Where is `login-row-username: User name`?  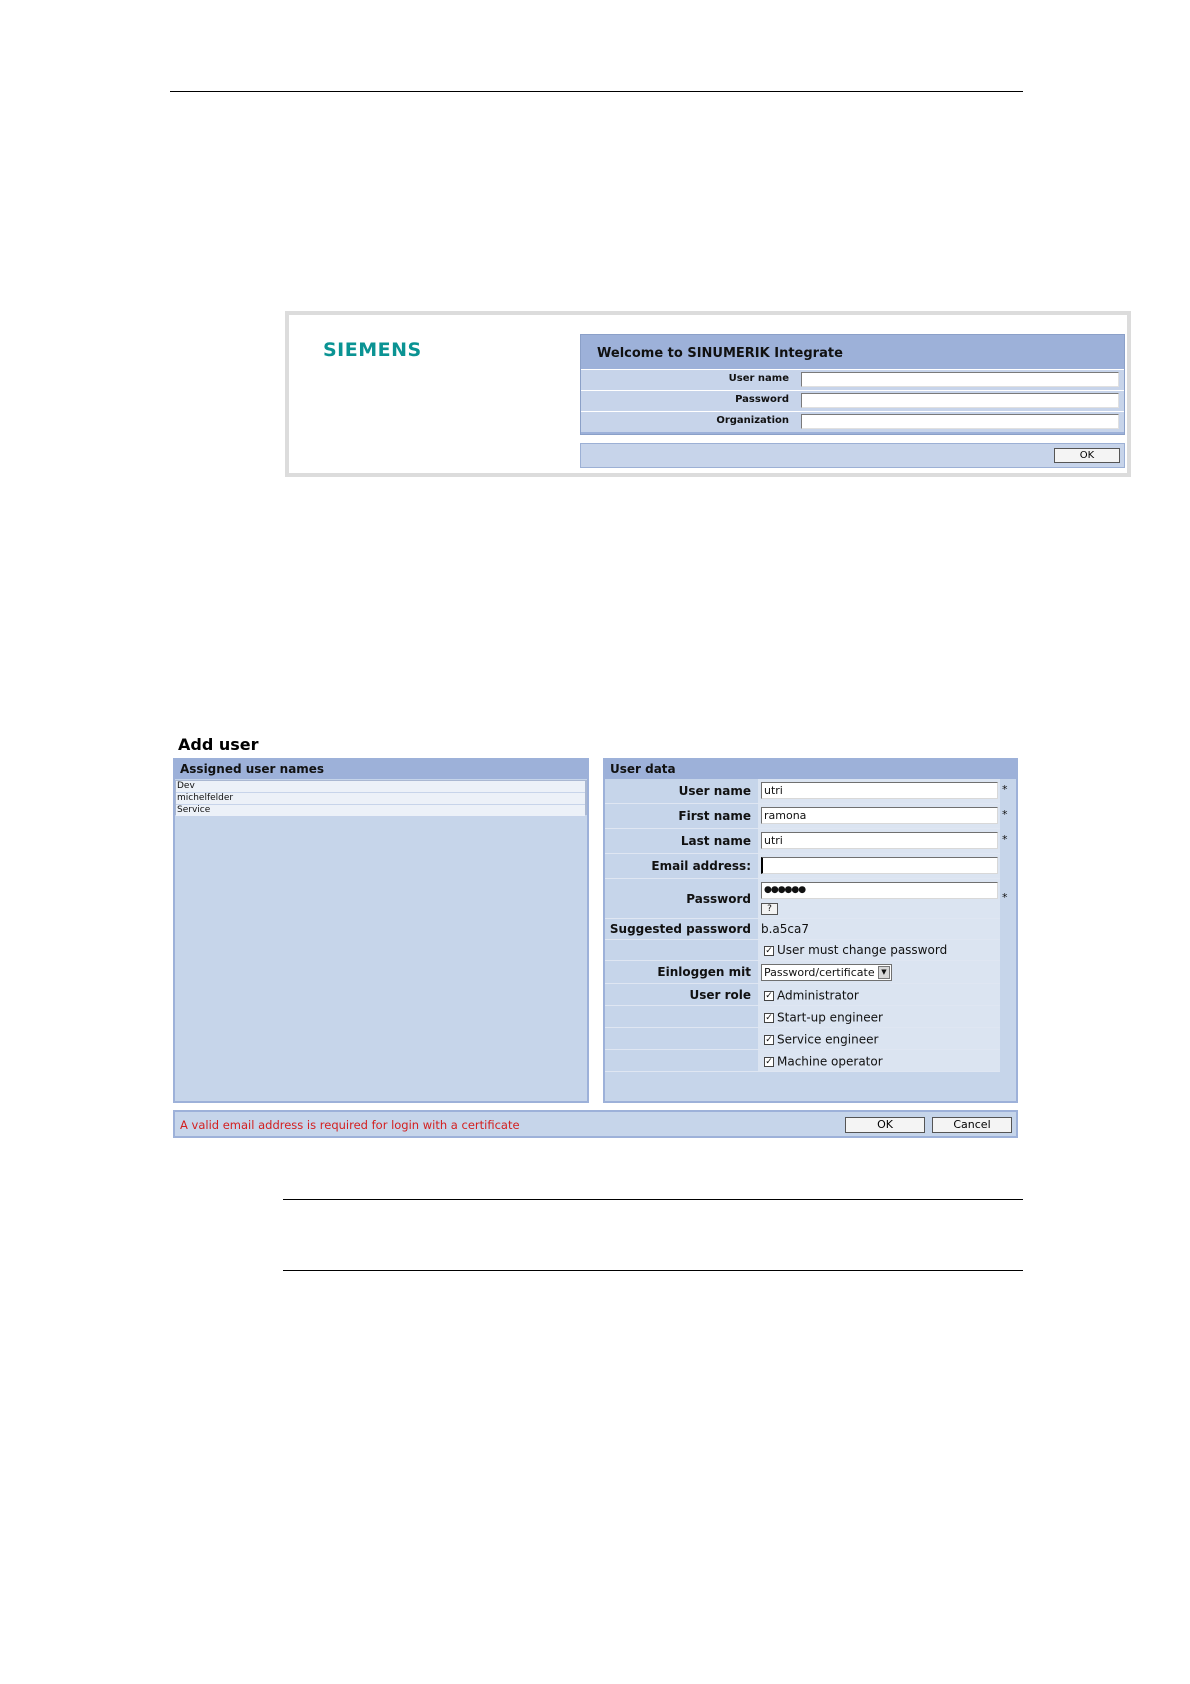 login-row-username: User name is located at coordinates (852, 379).